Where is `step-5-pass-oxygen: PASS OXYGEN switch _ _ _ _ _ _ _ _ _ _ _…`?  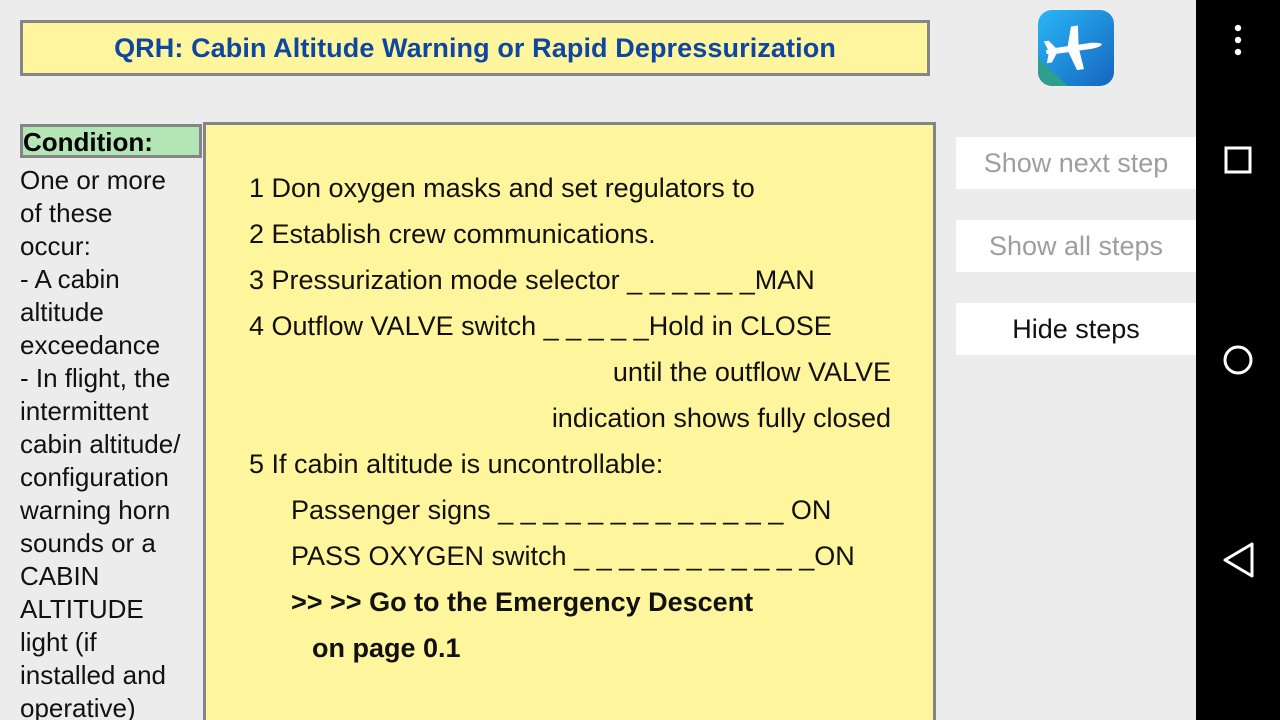 step-5-pass-oxygen: PASS OXYGEN switch _ _ _ _ _ _ _ _ _ _ _… is located at coordinates (573, 556).